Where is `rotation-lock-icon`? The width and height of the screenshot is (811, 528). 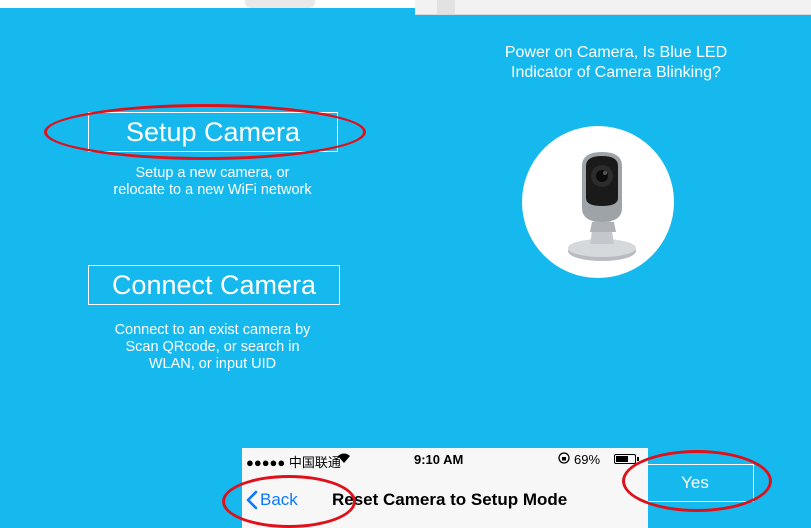
rotation-lock-icon is located at coordinates (564, 459).